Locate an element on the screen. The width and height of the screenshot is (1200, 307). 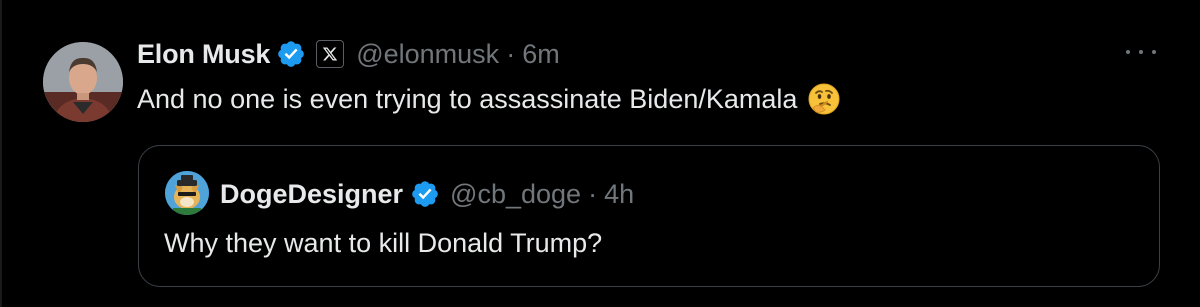
thinking-face-emoji is located at coordinates (824, 99).